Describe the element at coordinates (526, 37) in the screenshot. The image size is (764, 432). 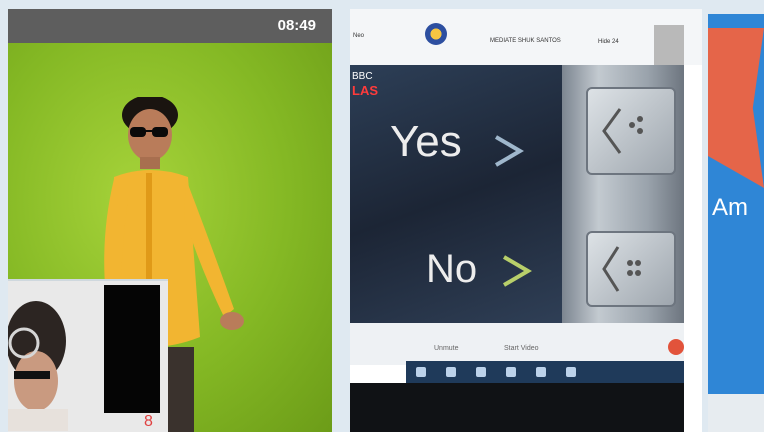
I see `meeting-header: Neo MEDIATE SHUK SANTOS Hide 24` at that location.